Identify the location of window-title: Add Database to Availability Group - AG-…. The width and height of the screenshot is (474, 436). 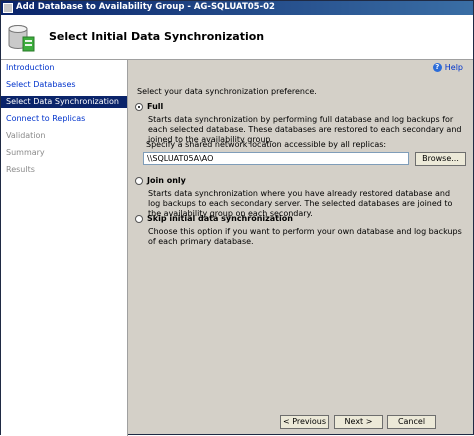
(145, 7).